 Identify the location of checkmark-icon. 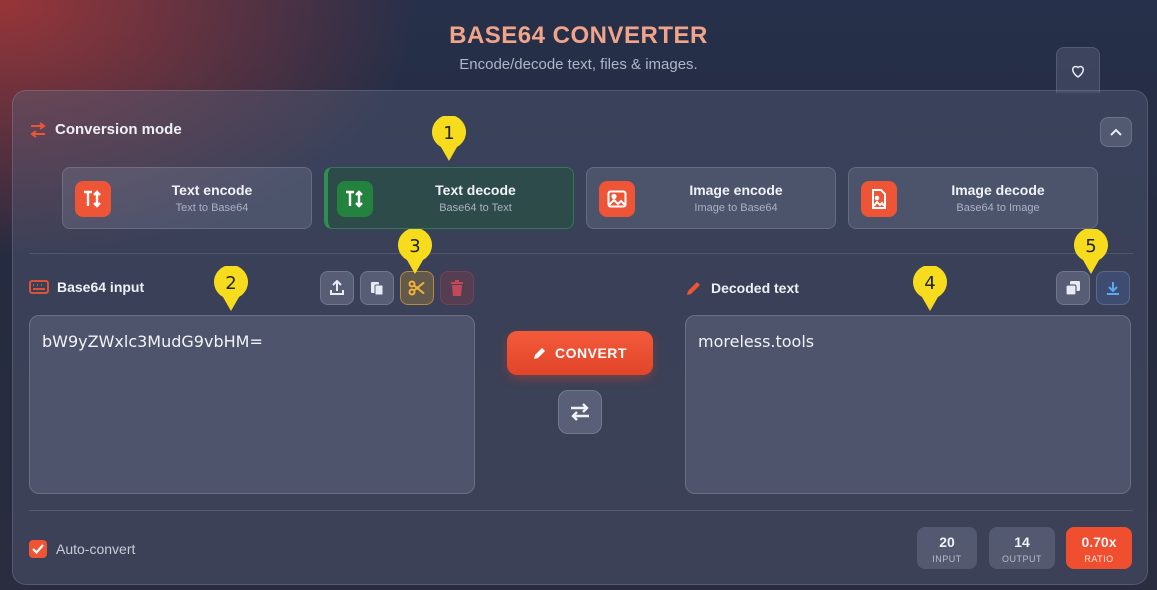
(38, 549).